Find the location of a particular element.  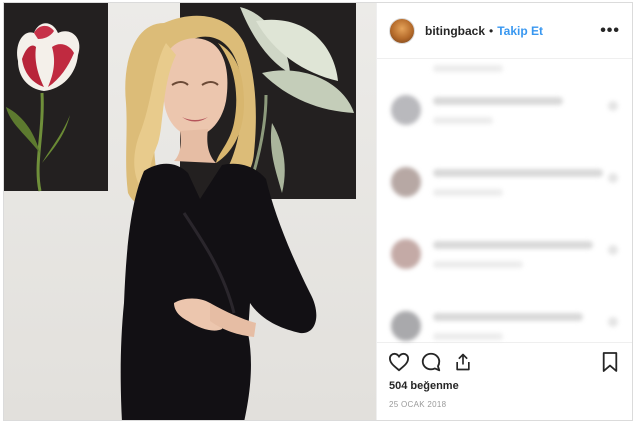

username: bitingback is located at coordinates (455, 31).